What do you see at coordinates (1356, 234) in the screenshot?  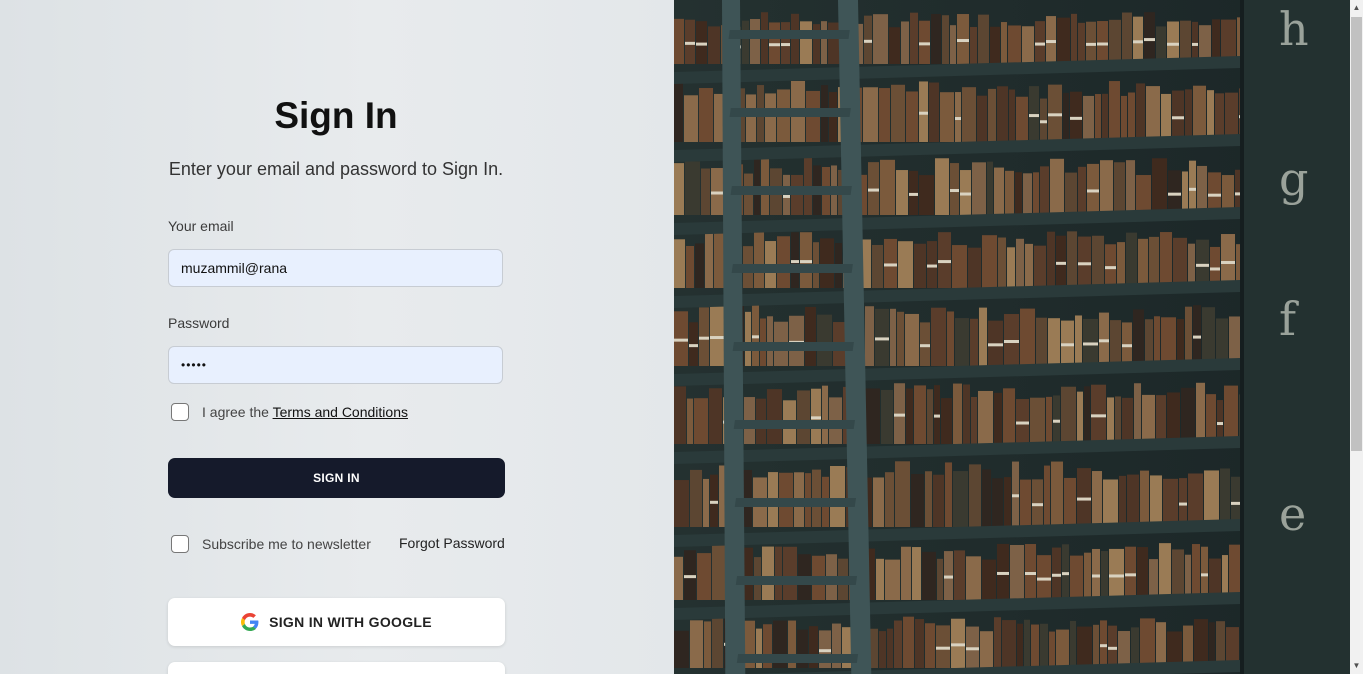 I see `scrollbar-thumb` at bounding box center [1356, 234].